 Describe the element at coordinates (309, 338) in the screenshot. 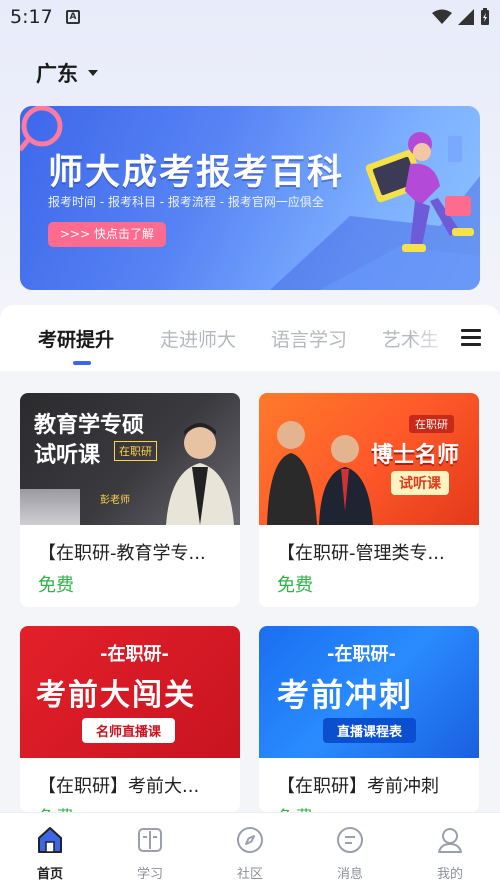

I see `tab-yuyan: 语言学习` at that location.